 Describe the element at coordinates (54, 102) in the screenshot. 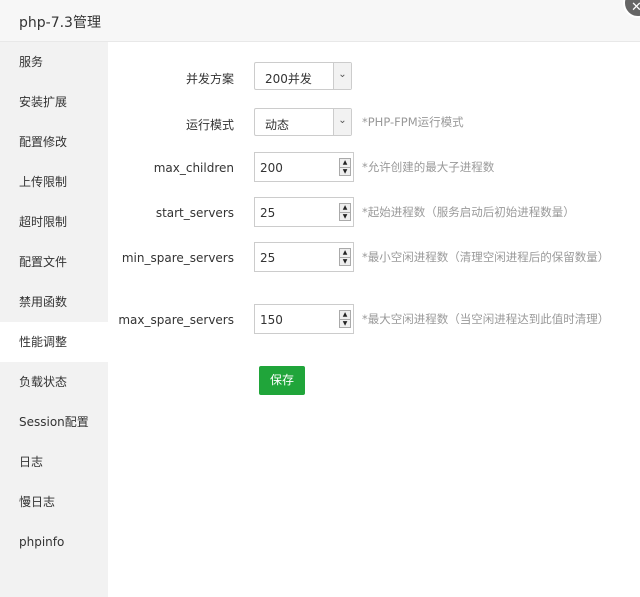

I see `sidebar-item-install-extensions: 安装扩展` at that location.